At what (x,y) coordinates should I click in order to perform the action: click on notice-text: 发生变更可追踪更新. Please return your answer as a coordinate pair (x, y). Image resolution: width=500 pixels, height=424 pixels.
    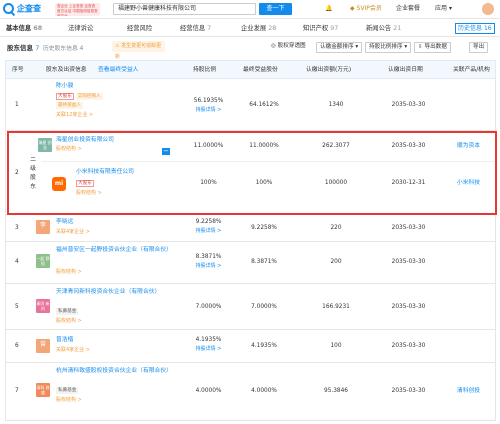
    Looking at the image, I should click on (138, 51).